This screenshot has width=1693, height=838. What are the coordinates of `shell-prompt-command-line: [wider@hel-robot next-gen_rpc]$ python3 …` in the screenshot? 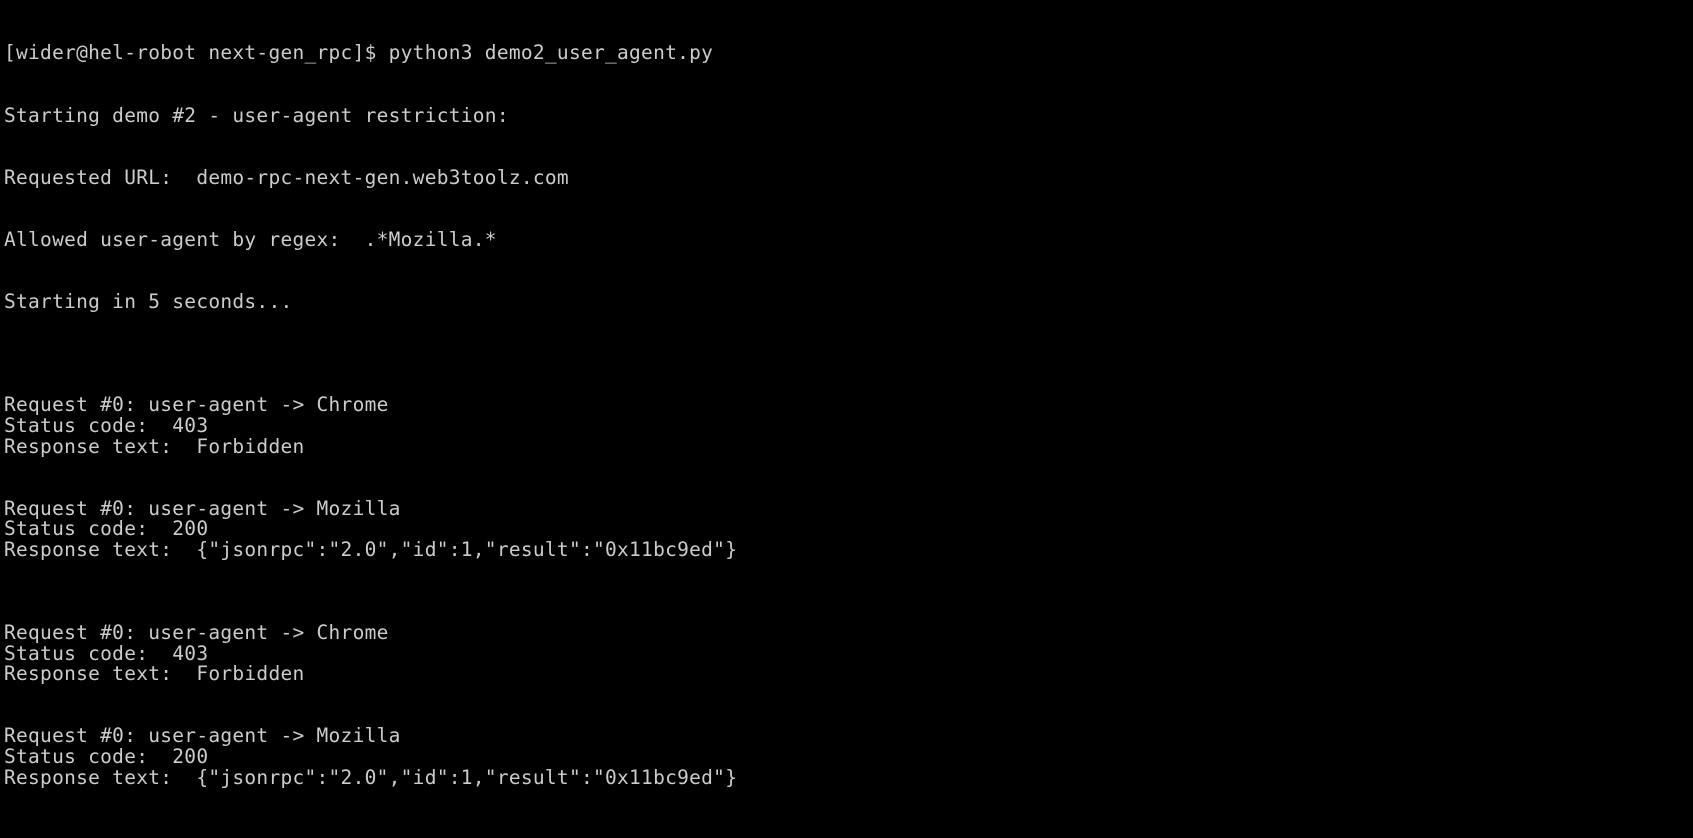 It's located at (359, 53).